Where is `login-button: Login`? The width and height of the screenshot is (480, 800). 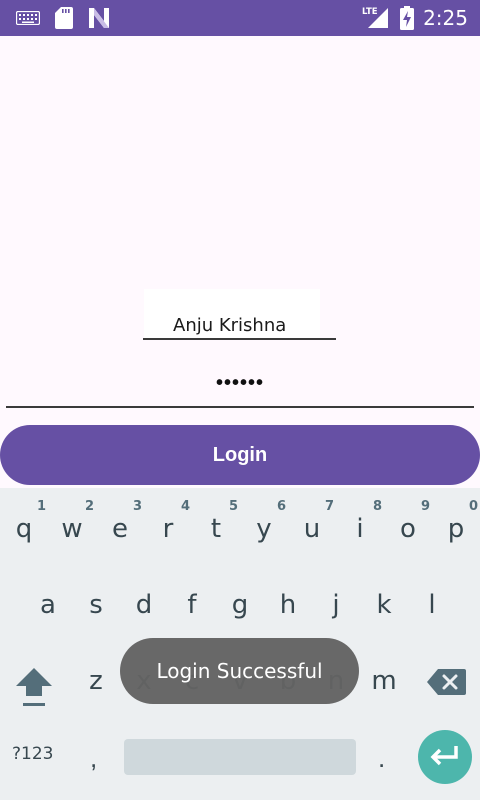 login-button: Login is located at coordinates (240, 455).